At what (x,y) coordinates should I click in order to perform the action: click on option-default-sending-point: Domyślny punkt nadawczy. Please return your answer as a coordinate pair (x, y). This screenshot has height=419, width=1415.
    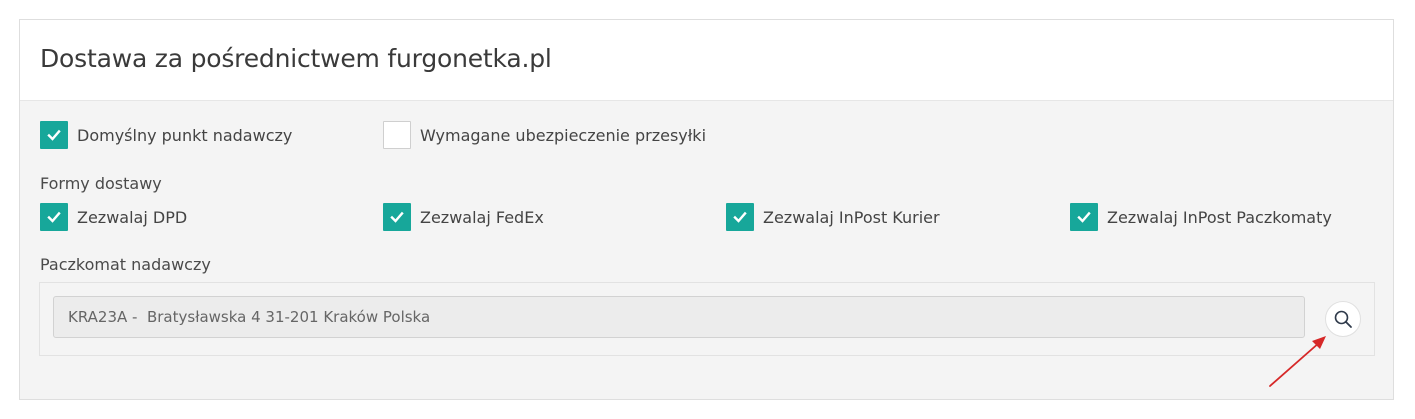
    Looking at the image, I should click on (166, 135).